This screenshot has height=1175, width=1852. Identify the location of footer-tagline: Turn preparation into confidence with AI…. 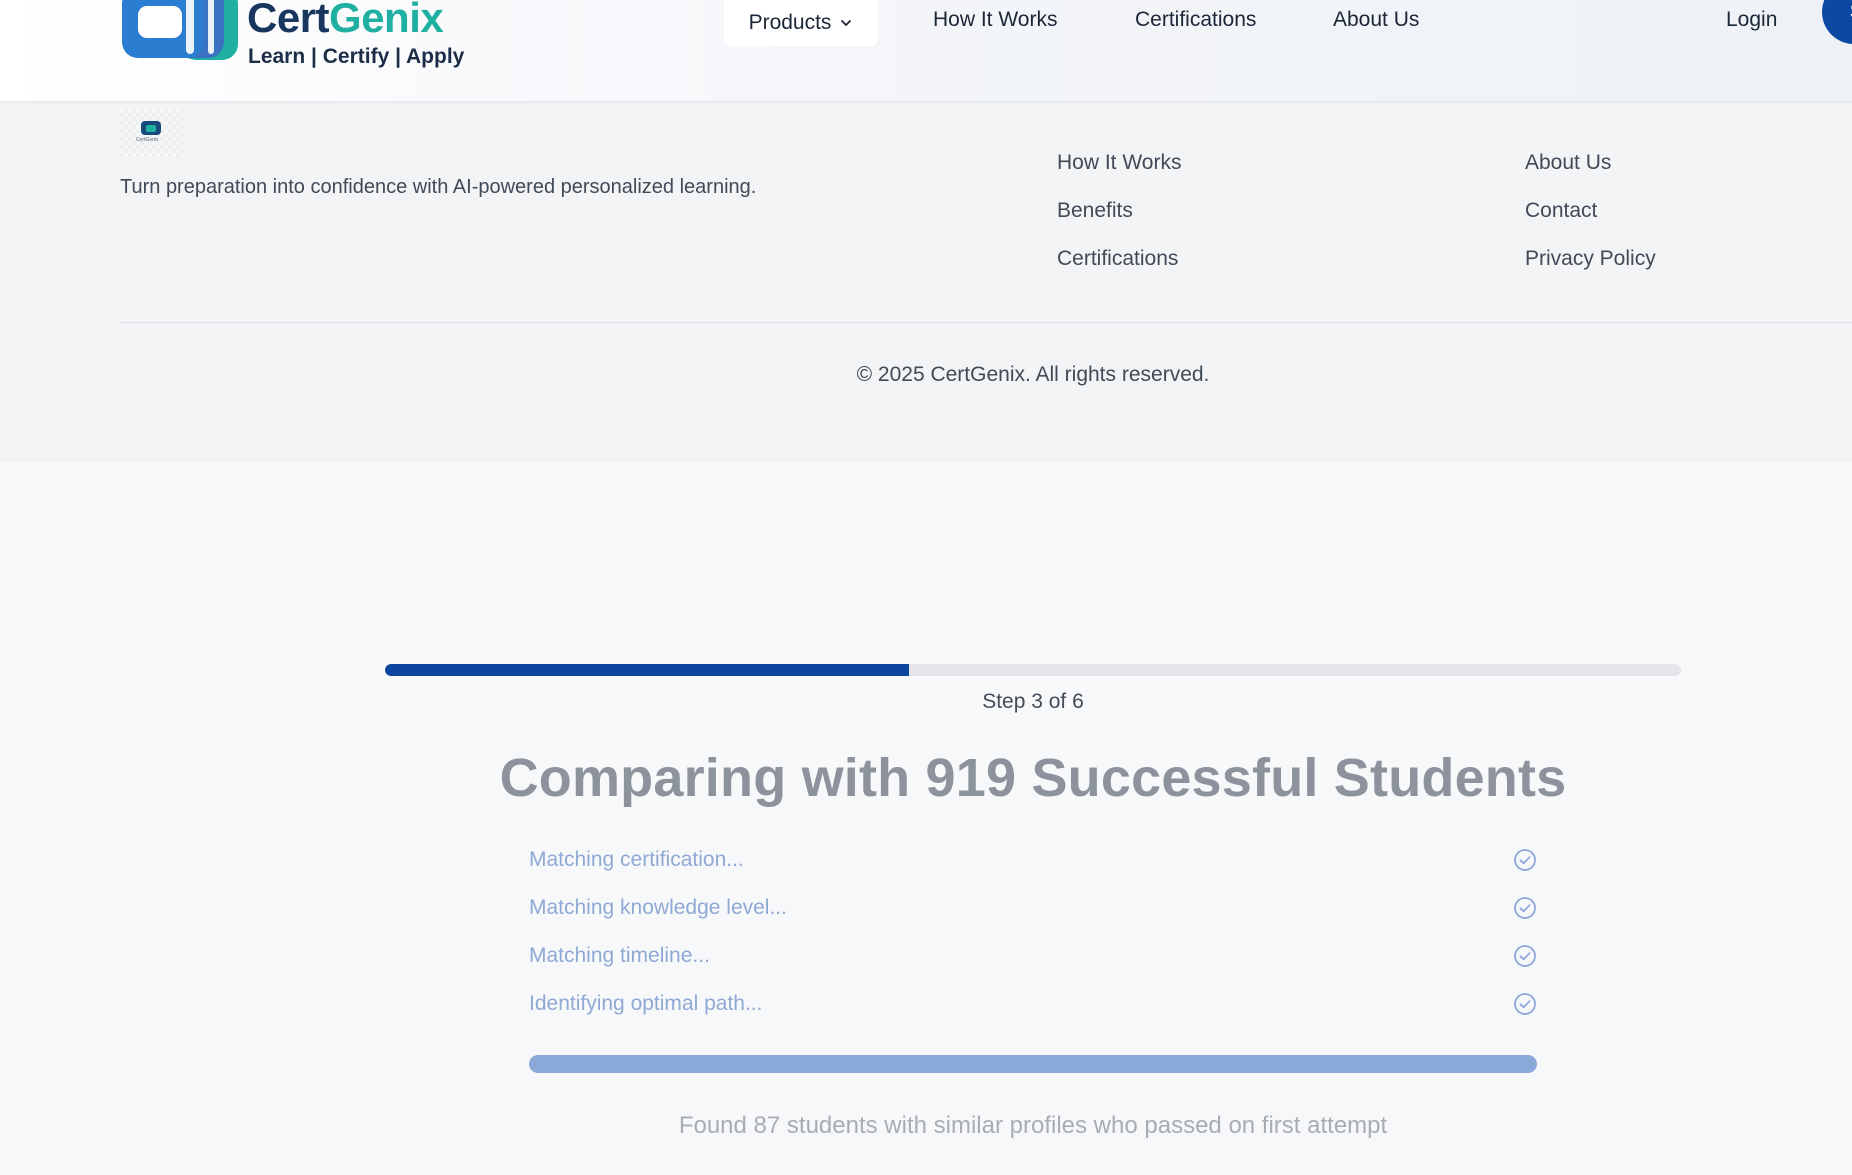
(438, 187).